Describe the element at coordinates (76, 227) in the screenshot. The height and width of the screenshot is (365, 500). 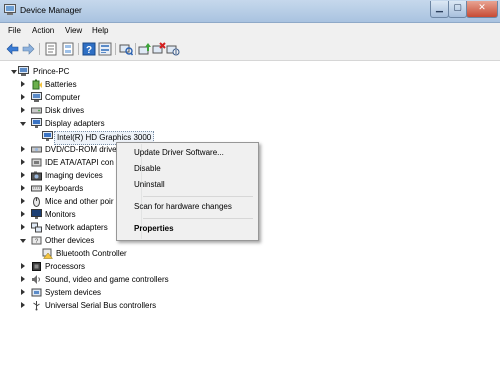
I see `tree-label: Network adapters` at that location.